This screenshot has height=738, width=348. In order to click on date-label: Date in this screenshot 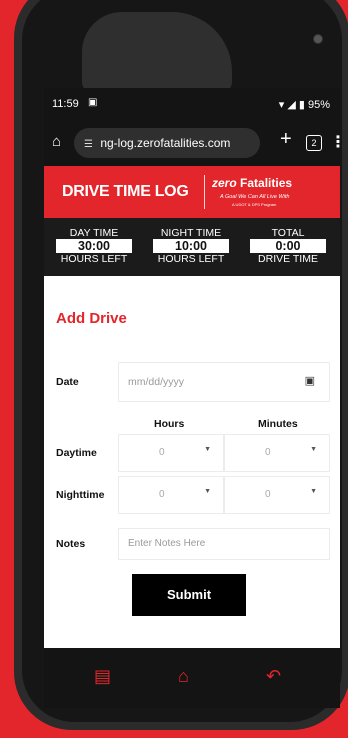, I will do `click(67, 382)`.